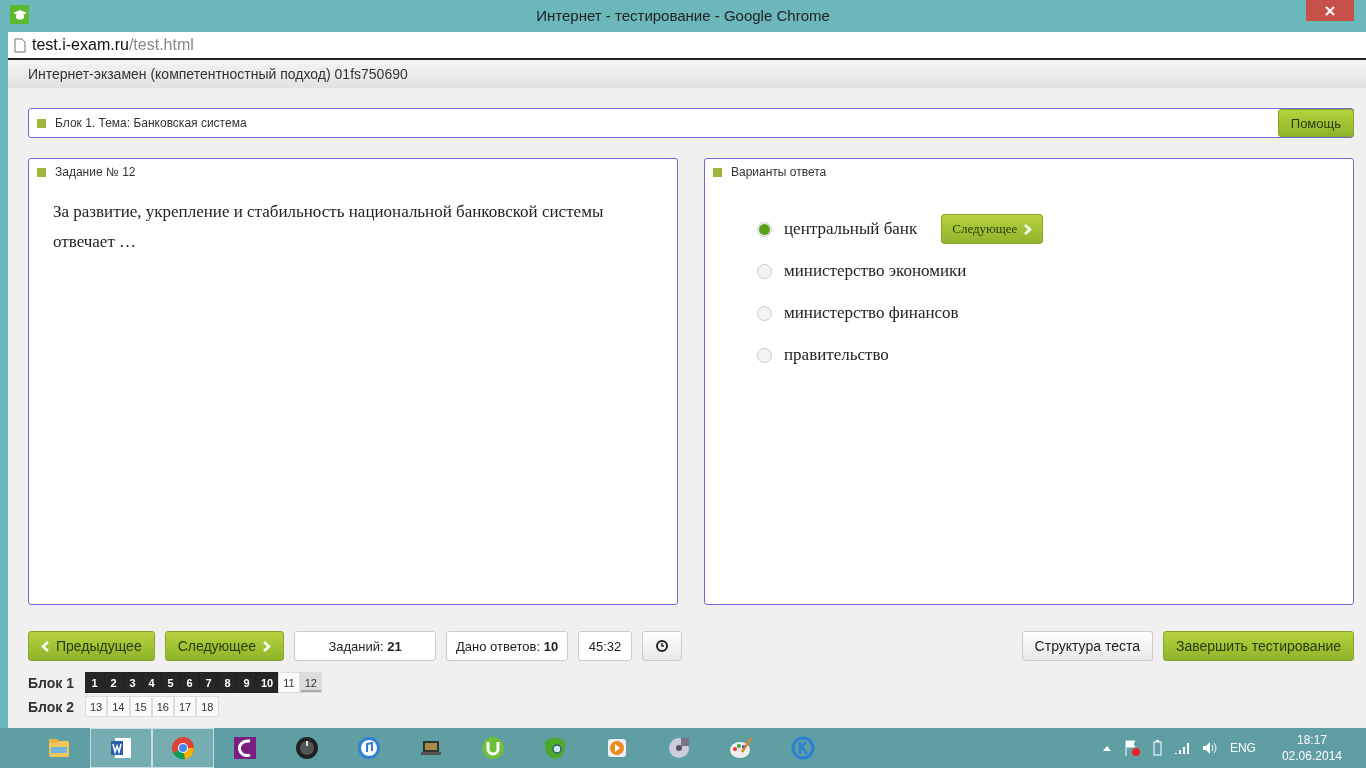  I want to click on folder-icon, so click(59, 748).